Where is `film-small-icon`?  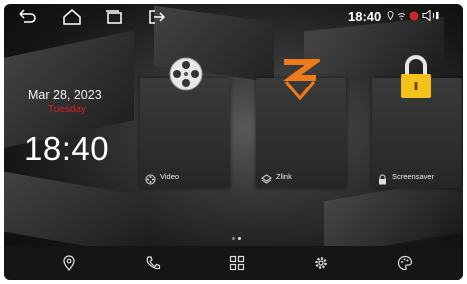 film-small-icon is located at coordinates (150, 178).